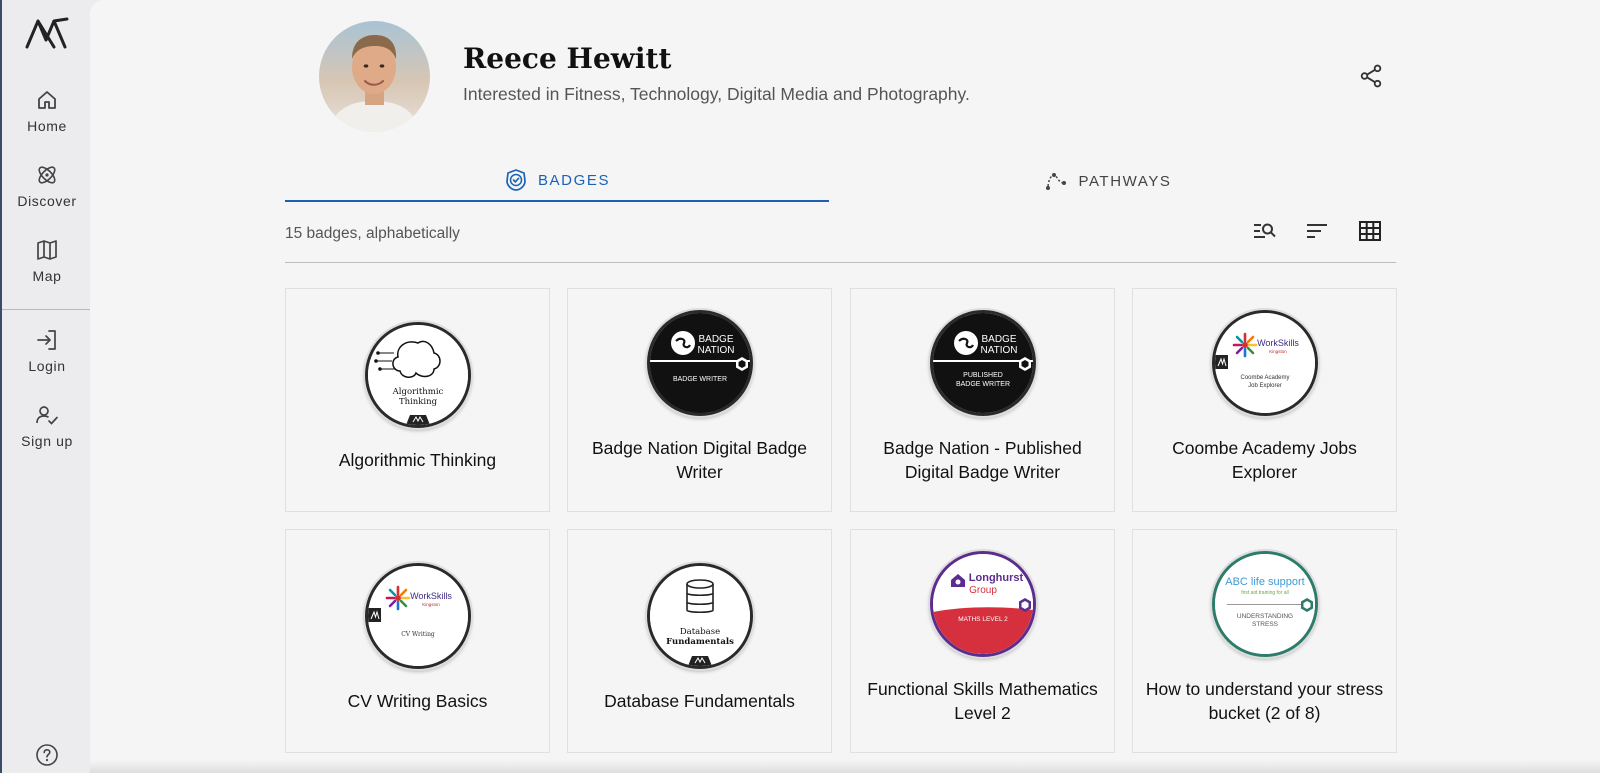 This screenshot has height=773, width=1600. Describe the element at coordinates (1371, 76) in the screenshot. I see `share-icon` at that location.